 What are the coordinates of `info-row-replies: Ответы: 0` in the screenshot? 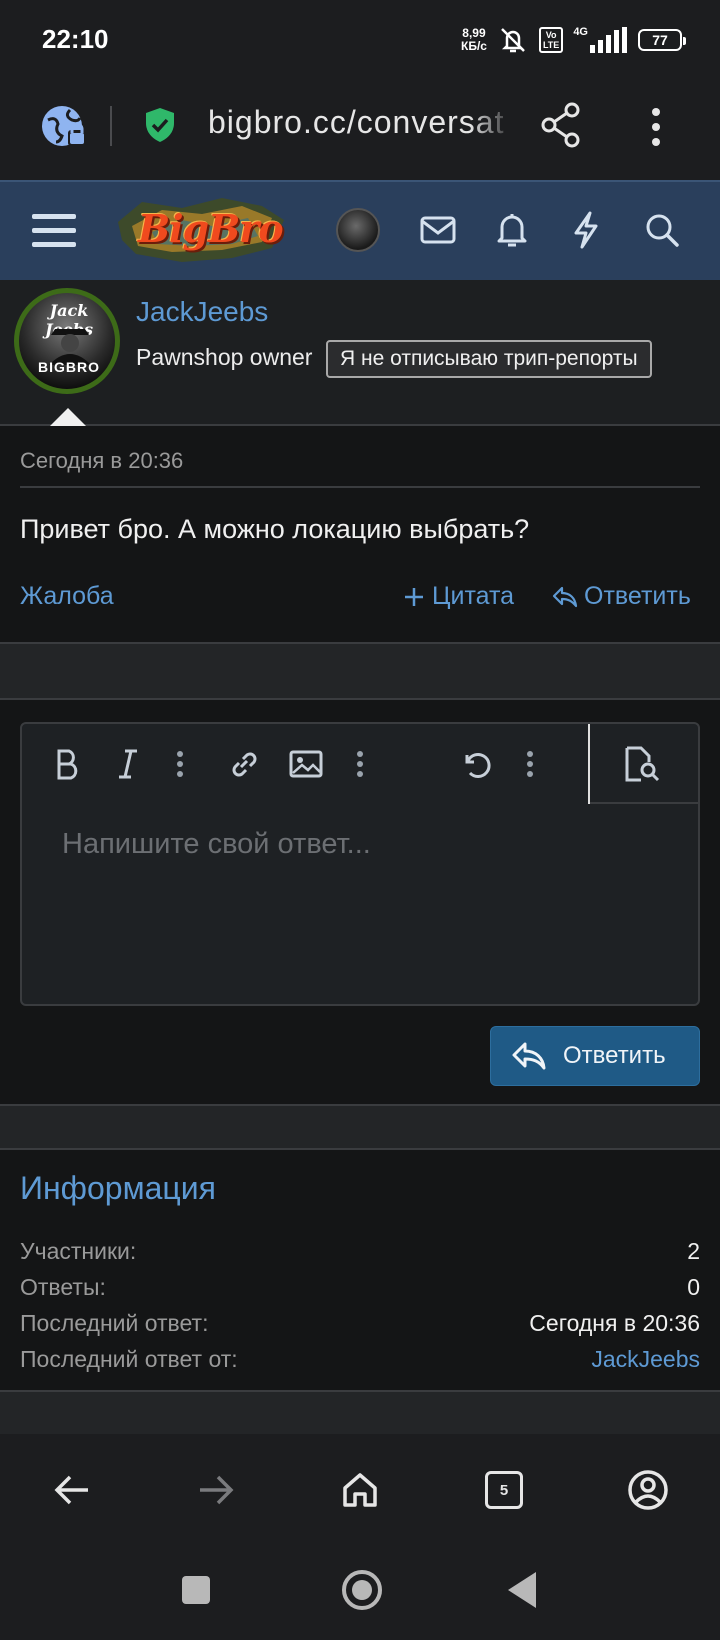 It's located at (360, 1291).